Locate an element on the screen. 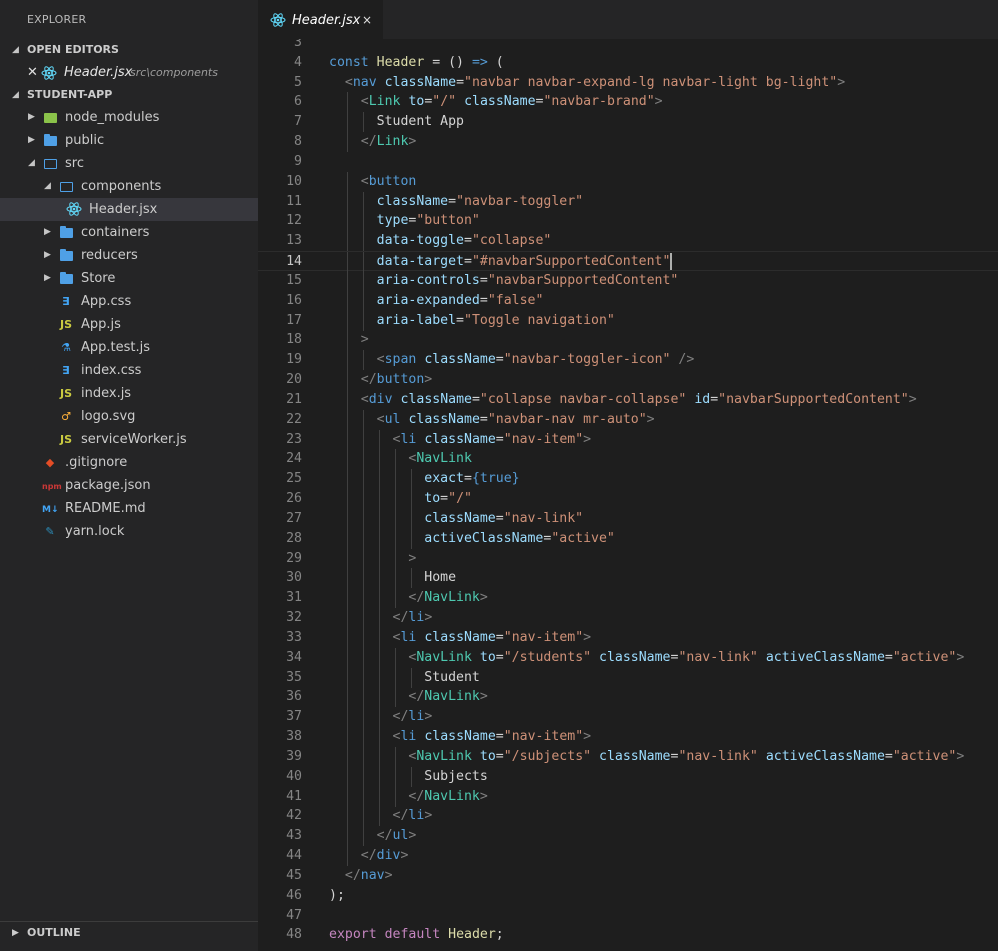 The image size is (998, 951). code-line: 22 <ul className="navbar-nav mr-auto"> is located at coordinates (628, 419).